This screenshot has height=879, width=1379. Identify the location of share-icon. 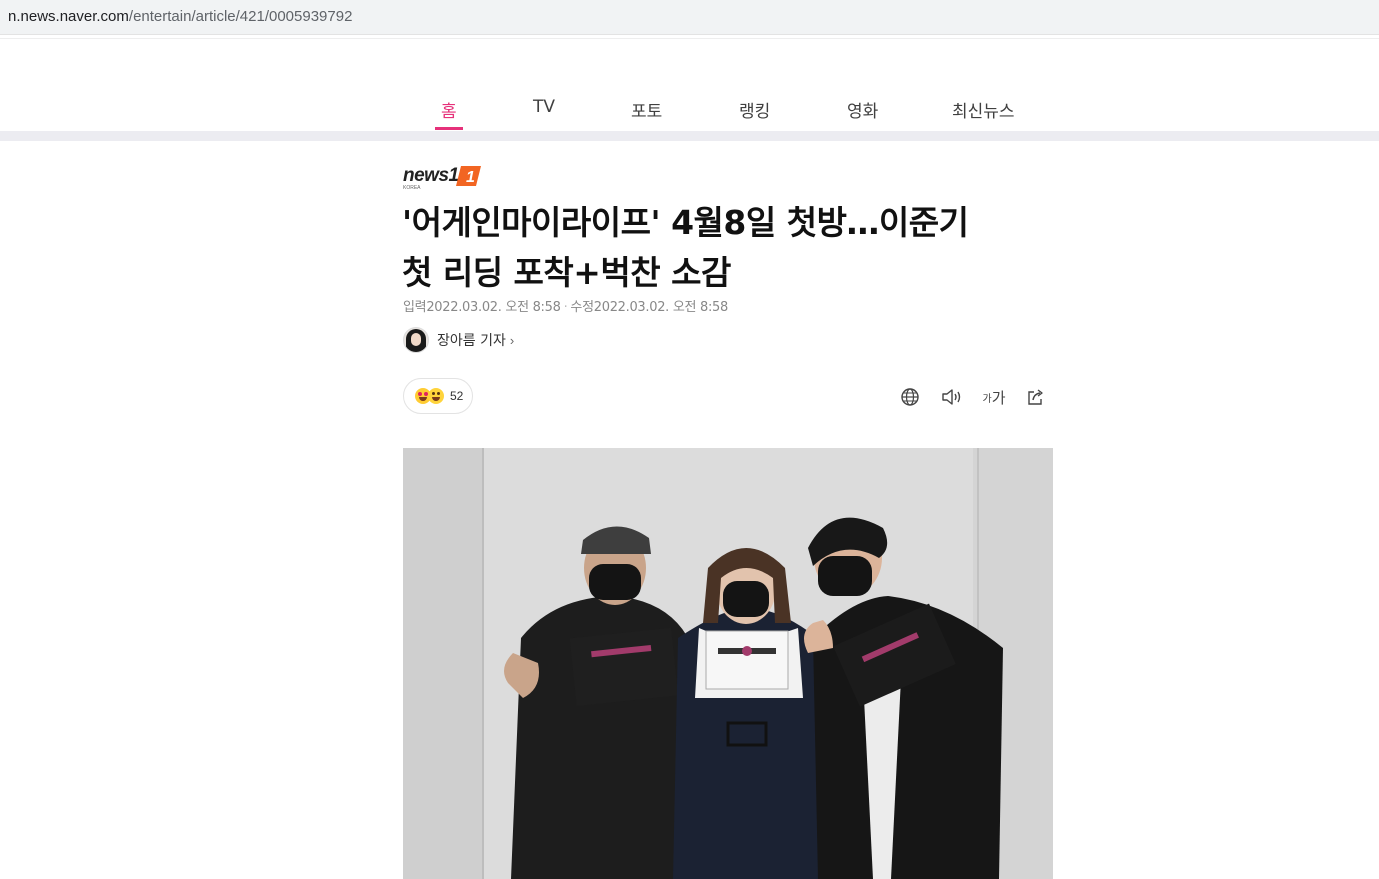
(1035, 397).